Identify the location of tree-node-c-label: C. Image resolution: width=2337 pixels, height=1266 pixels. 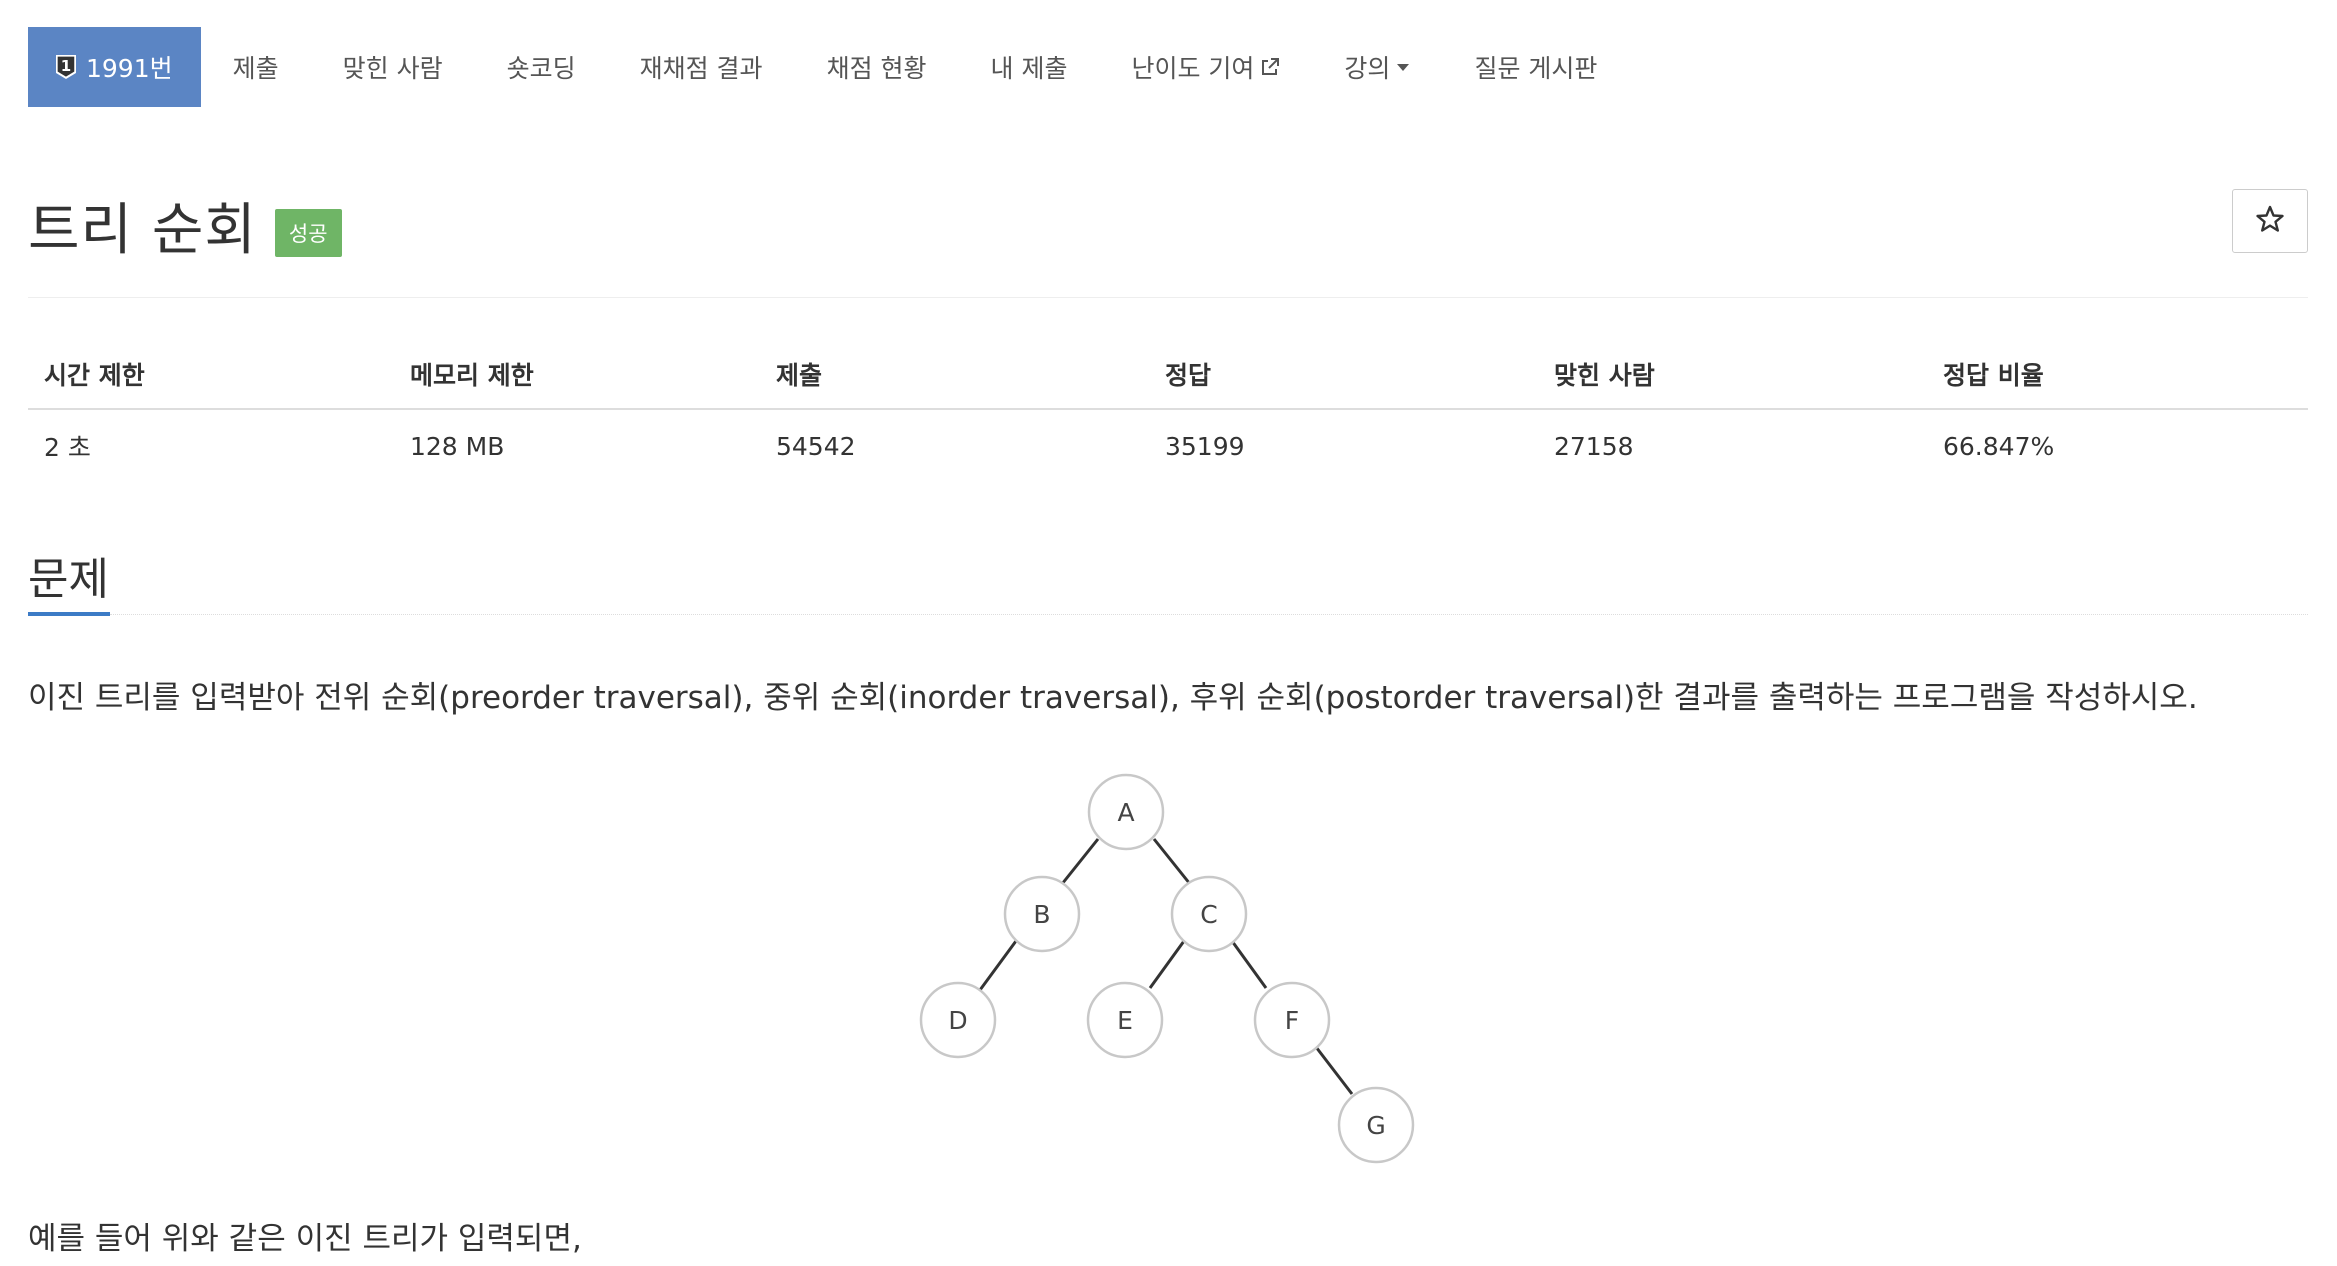
(1208, 914).